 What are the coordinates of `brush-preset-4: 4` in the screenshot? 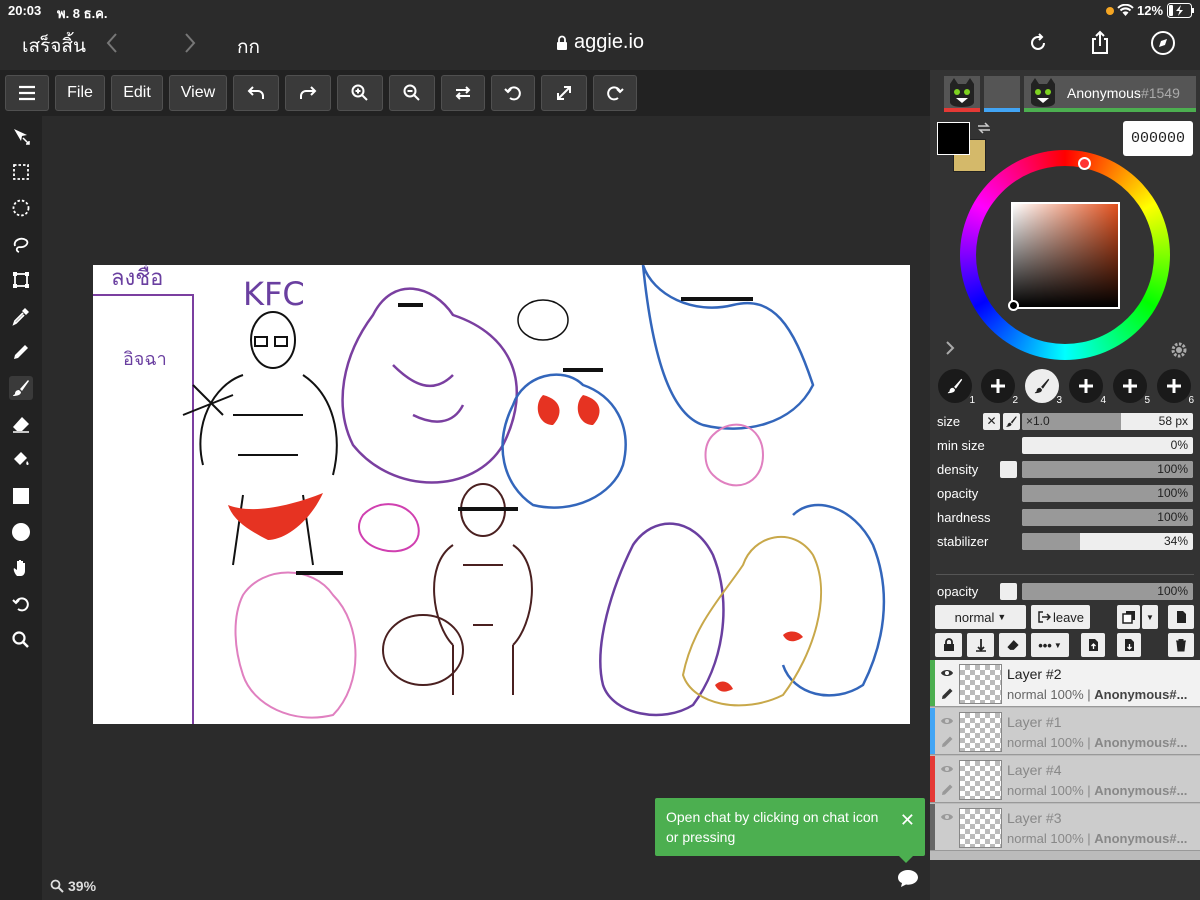 It's located at (1087, 387).